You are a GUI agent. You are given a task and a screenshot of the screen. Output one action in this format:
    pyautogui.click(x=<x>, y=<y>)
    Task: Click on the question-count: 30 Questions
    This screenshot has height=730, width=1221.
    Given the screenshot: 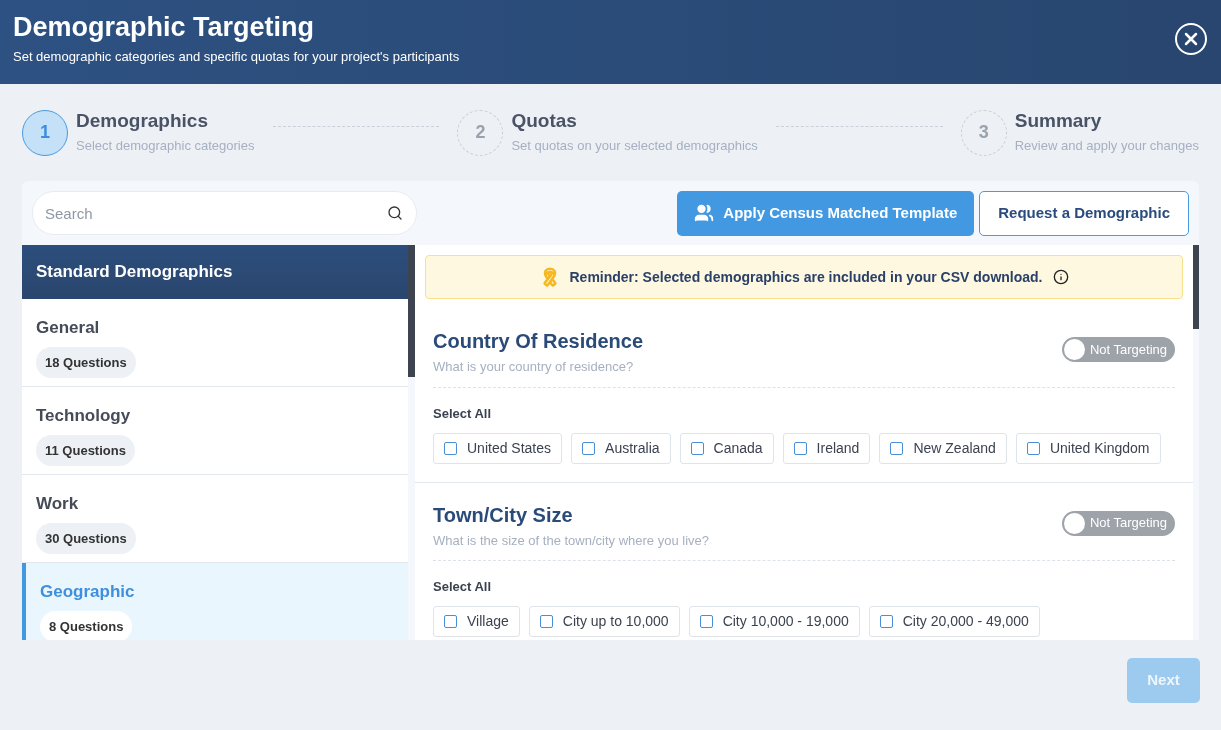 What is the action you would take?
    pyautogui.click(x=86, y=538)
    